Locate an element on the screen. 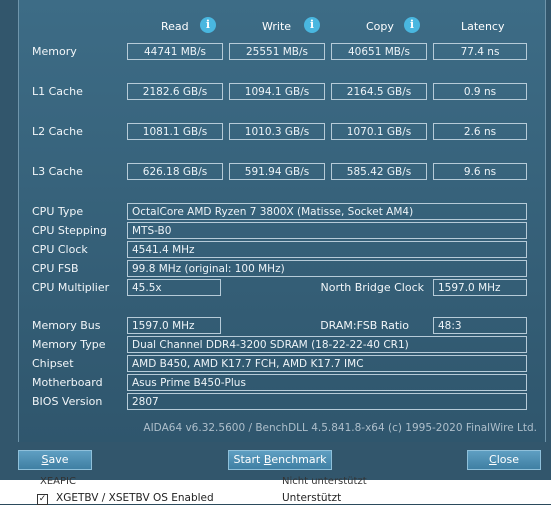 The height and width of the screenshot is (505, 551). memory-bus-label: Memory Bus is located at coordinates (66, 325).